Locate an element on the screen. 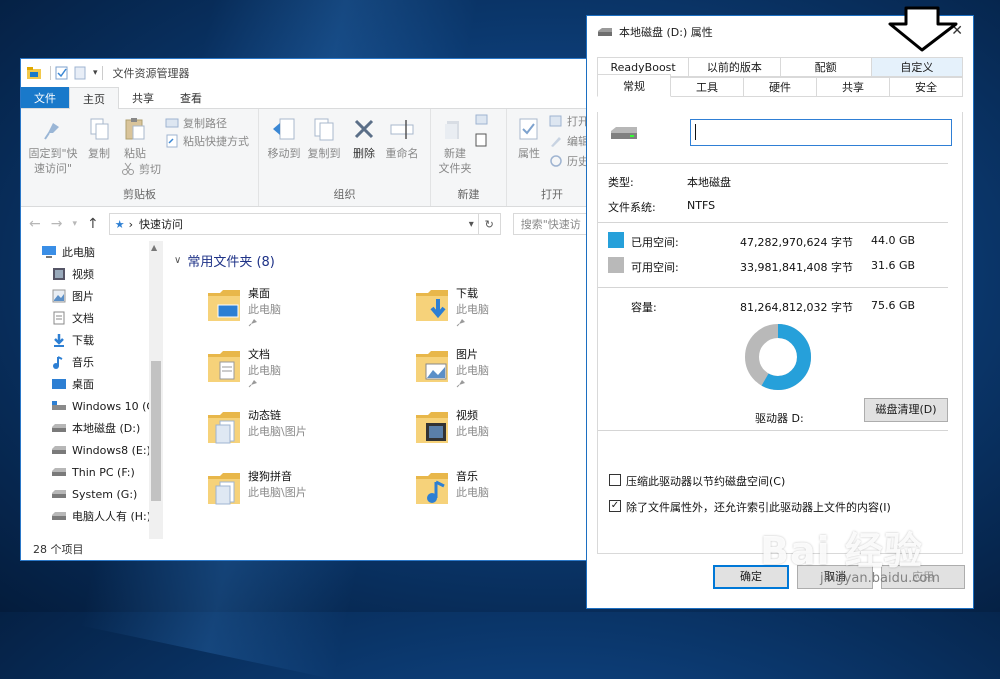 The height and width of the screenshot is (679, 1000). nav-item: 图片 is located at coordinates (92, 296).